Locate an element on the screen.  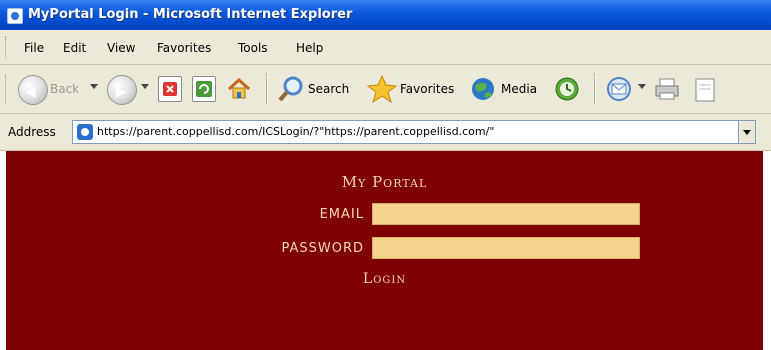
login-button: Login is located at coordinates (384, 279).